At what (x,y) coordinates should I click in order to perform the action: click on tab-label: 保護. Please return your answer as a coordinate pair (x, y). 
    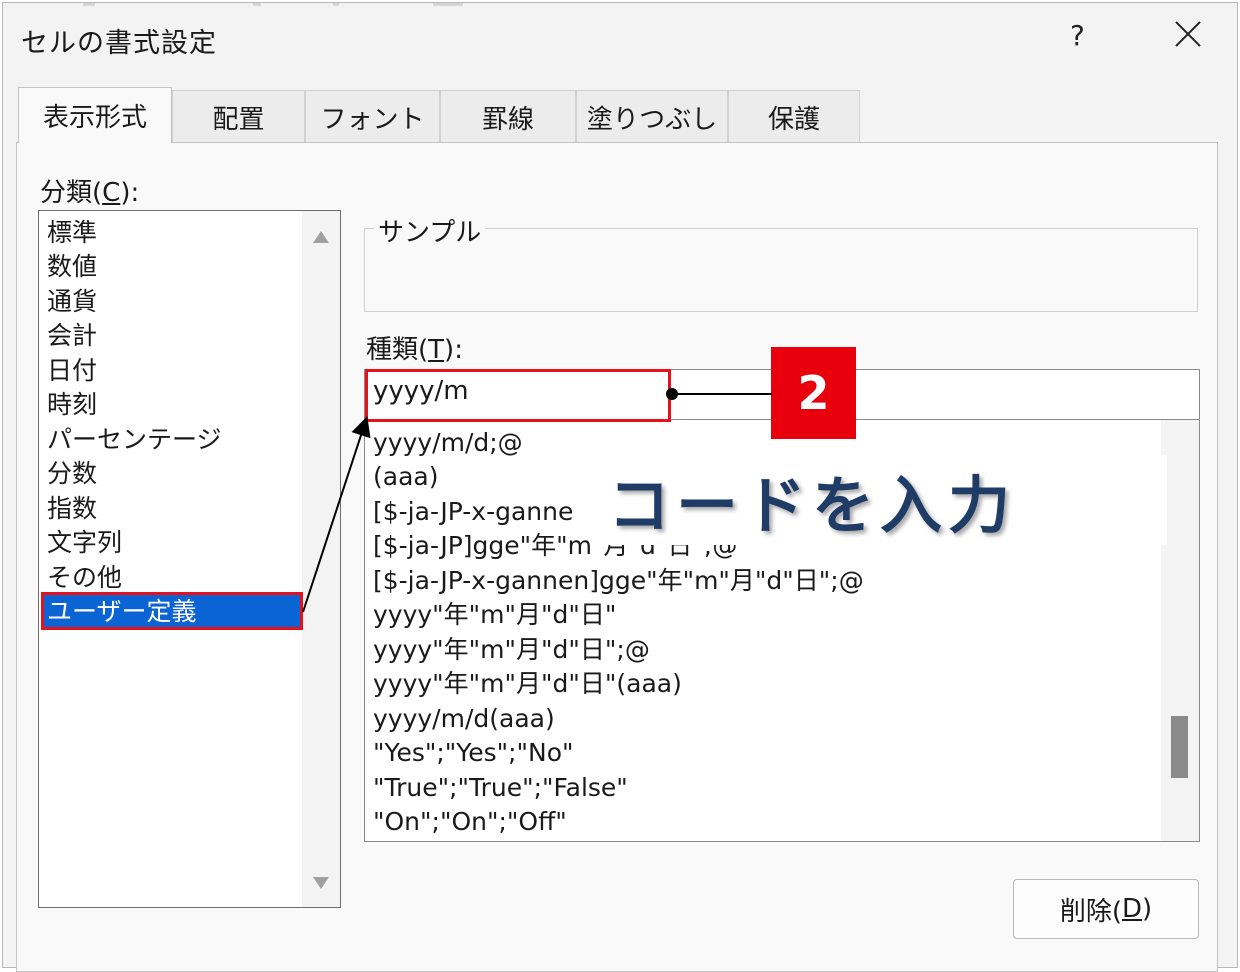
    Looking at the image, I should click on (793, 119).